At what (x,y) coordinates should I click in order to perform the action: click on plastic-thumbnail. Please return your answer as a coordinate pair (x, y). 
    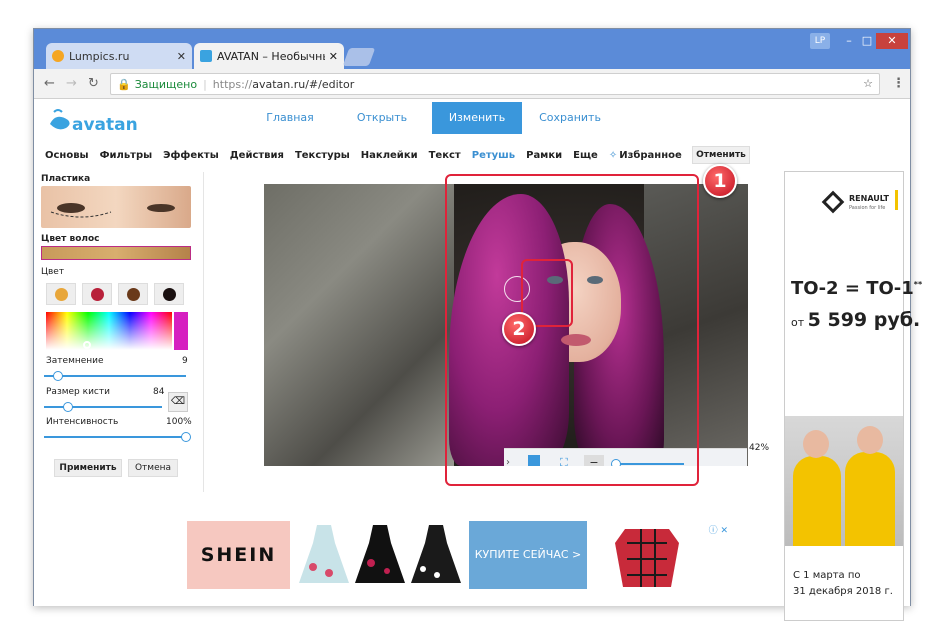
    Looking at the image, I should click on (116, 207).